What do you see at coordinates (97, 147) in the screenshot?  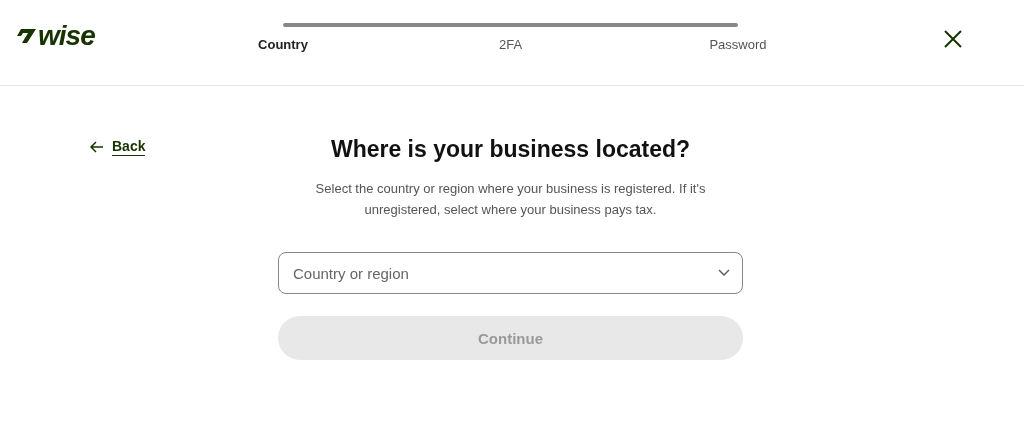 I see `arrow-left-icon` at bounding box center [97, 147].